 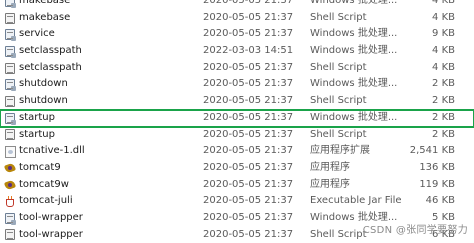 What do you see at coordinates (46, 201) in the screenshot?
I see `file-name: tomcat-juli` at bounding box center [46, 201].